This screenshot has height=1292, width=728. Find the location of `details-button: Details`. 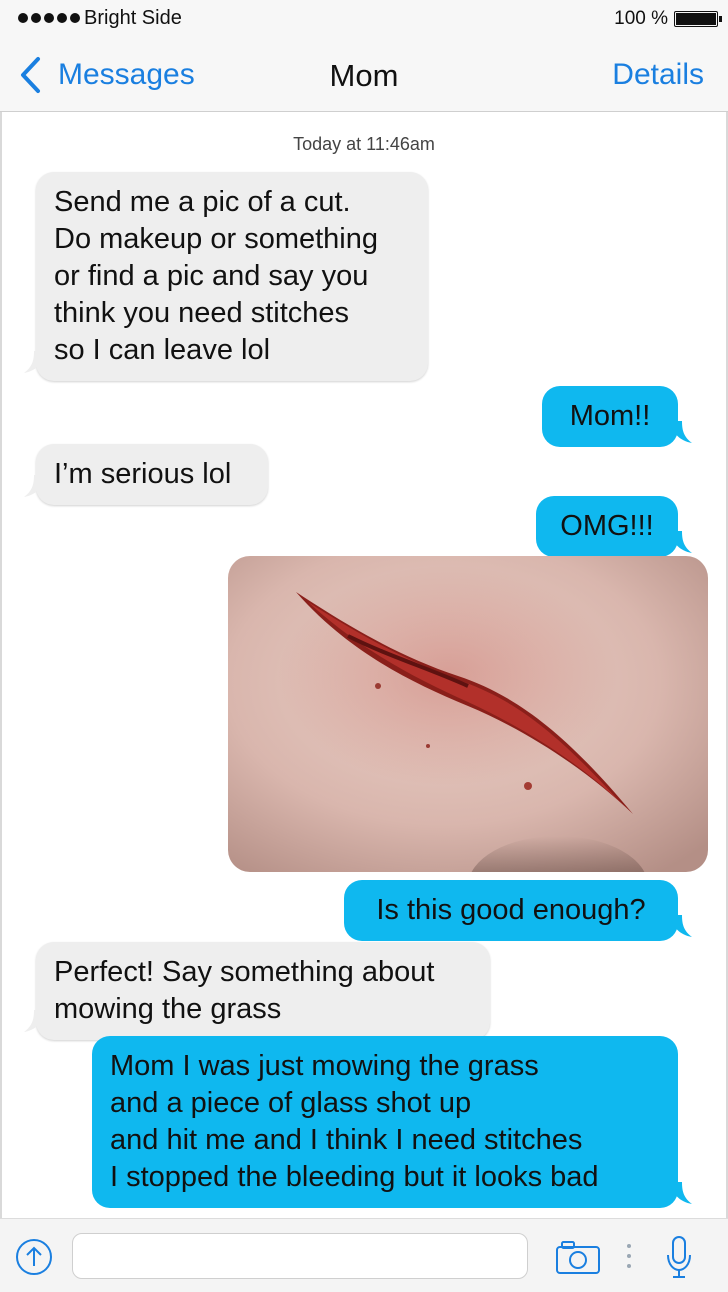

details-button: Details is located at coordinates (658, 75).